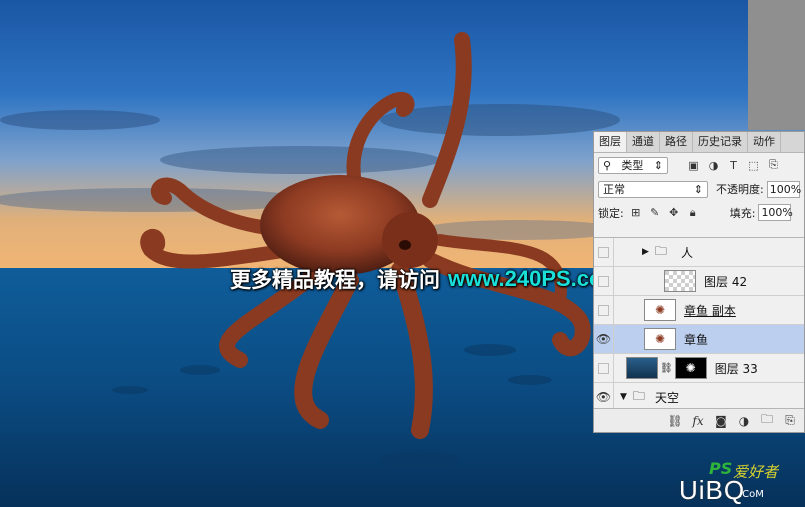  I want to click on filter-kind-label: 类型, so click(632, 165).